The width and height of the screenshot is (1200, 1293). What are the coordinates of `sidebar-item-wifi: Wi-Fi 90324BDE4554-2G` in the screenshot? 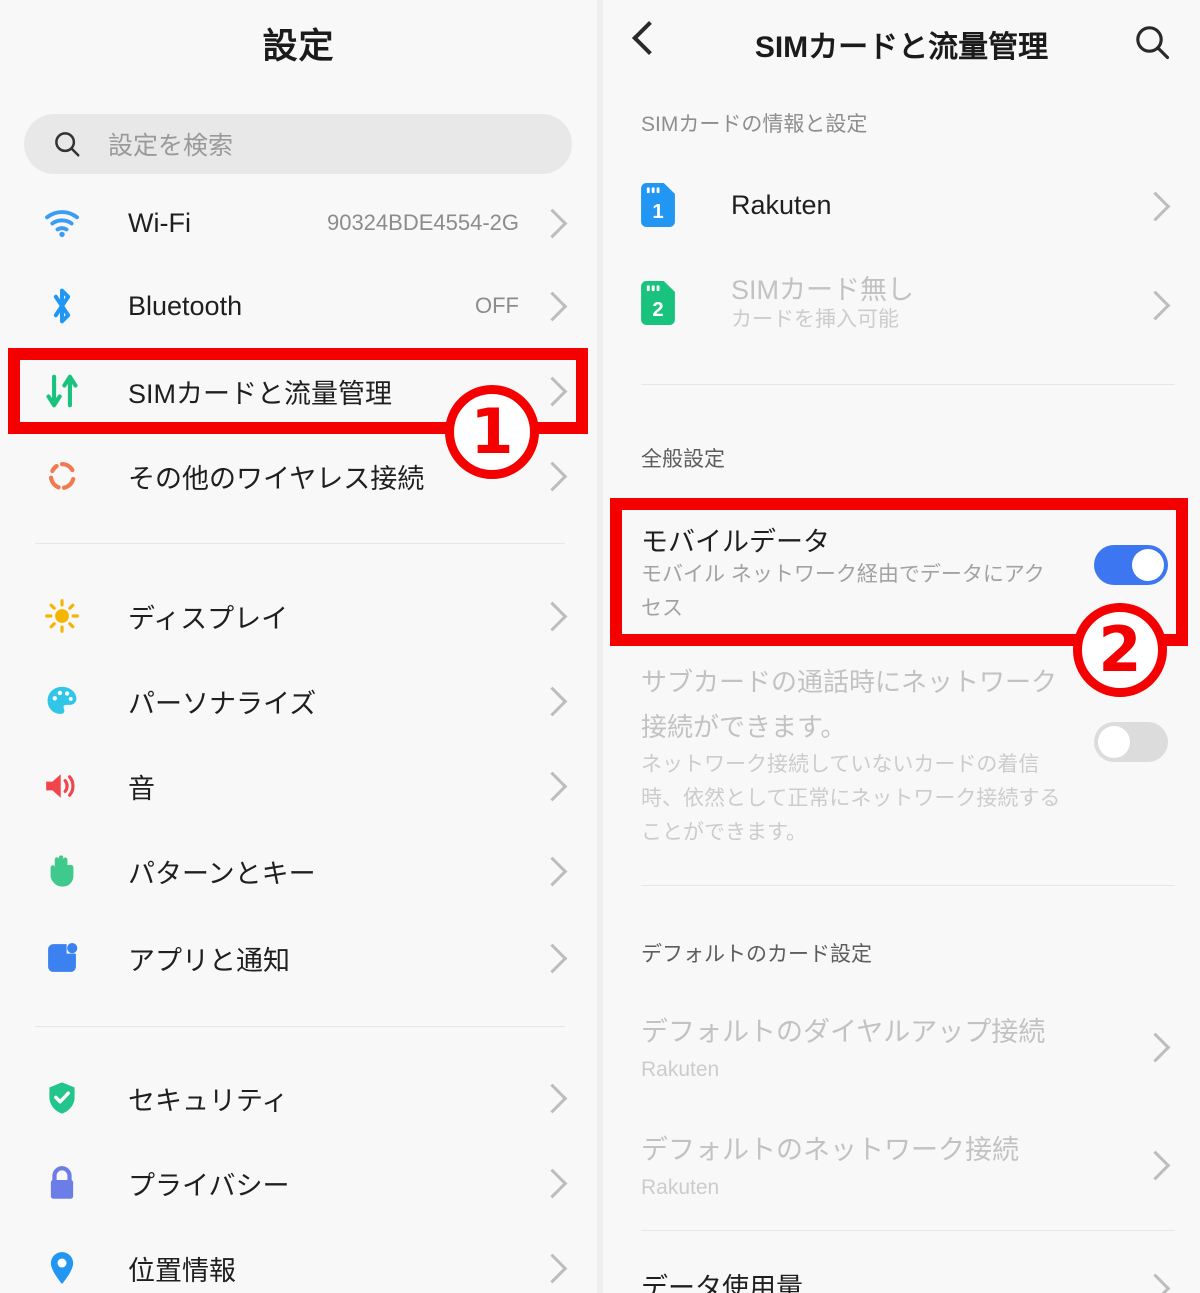 It's located at (298, 223).